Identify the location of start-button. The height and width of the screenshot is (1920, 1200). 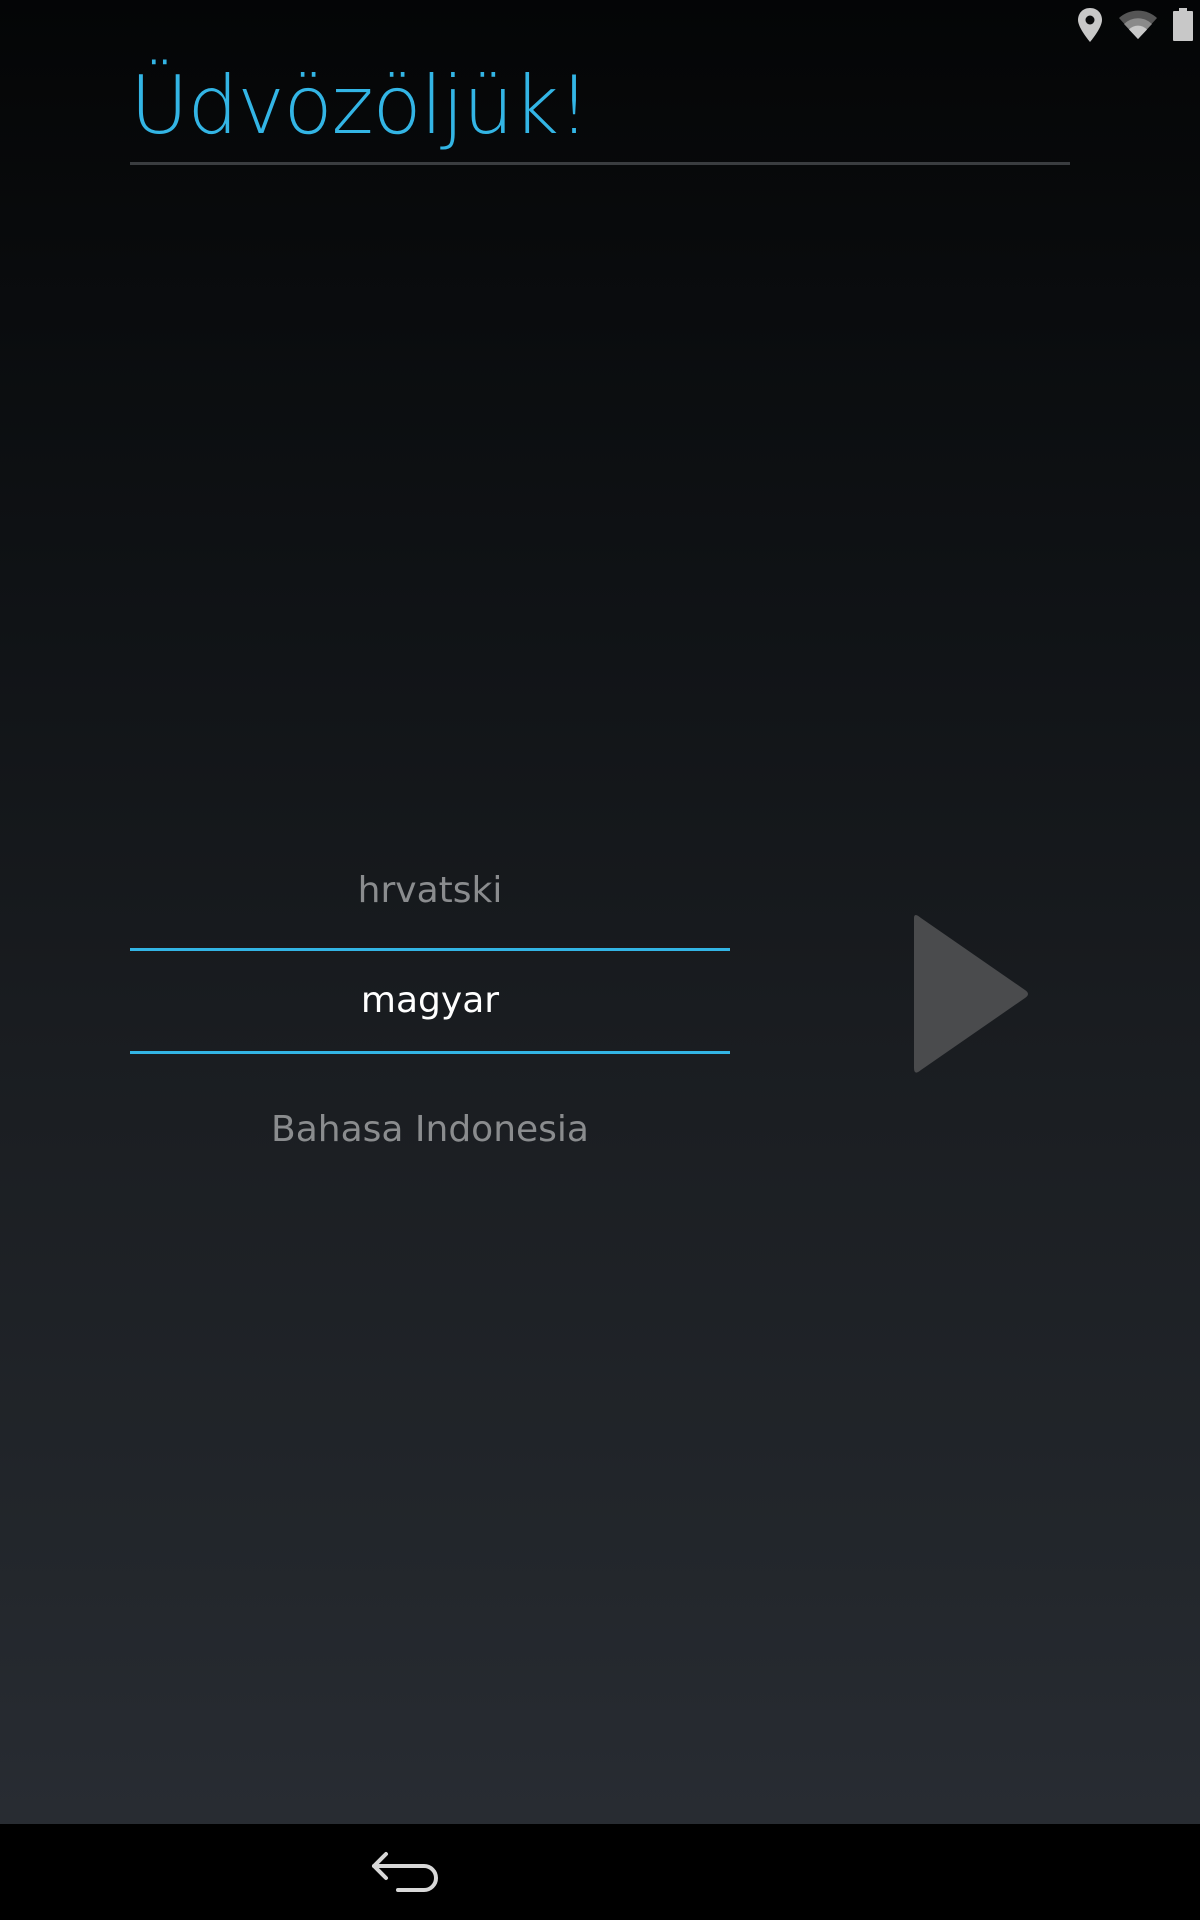
(970, 995).